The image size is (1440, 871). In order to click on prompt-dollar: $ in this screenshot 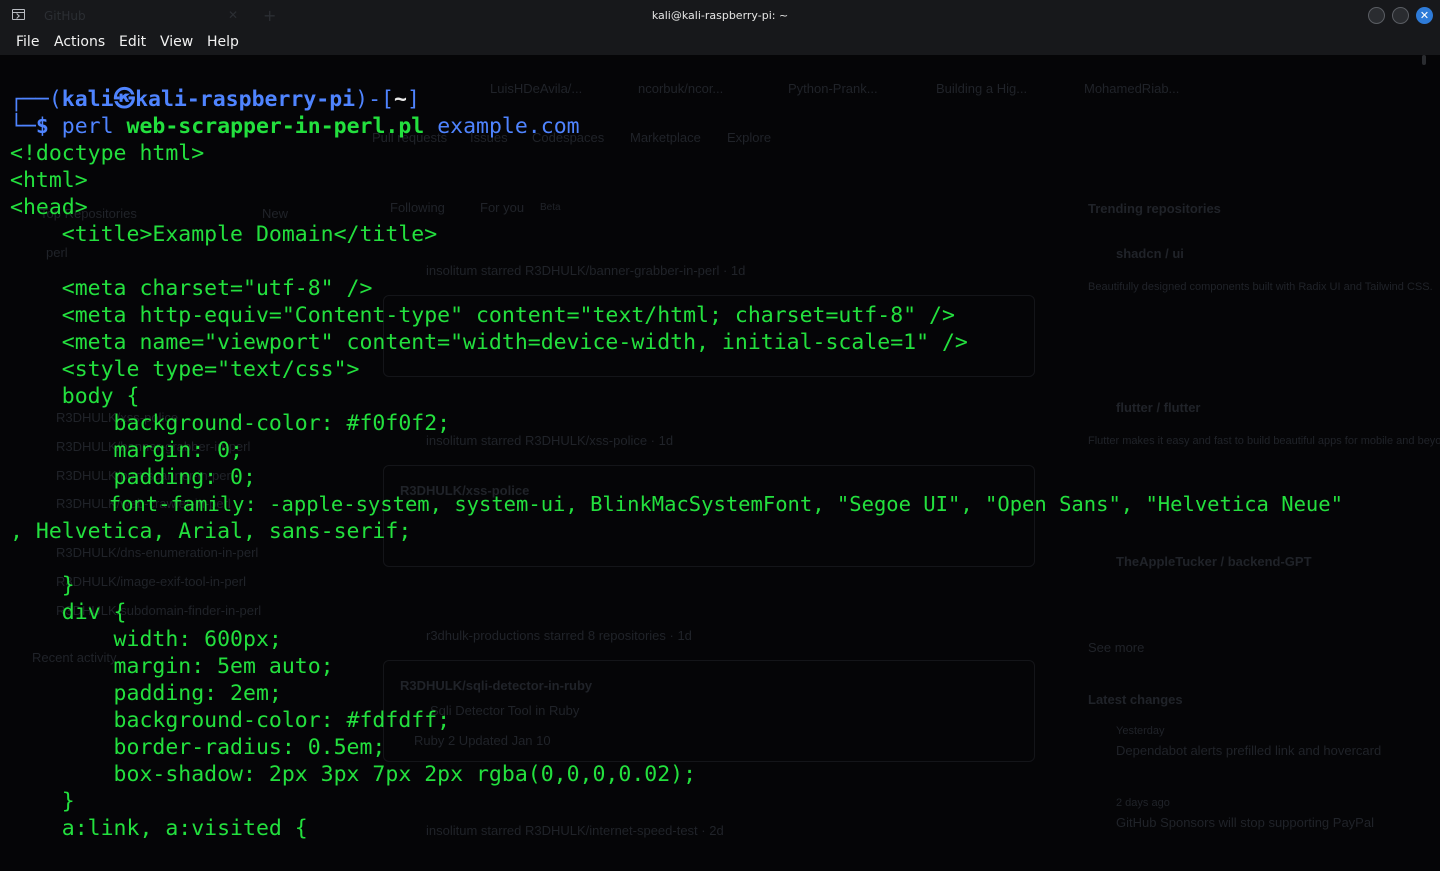, I will do `click(42, 126)`.